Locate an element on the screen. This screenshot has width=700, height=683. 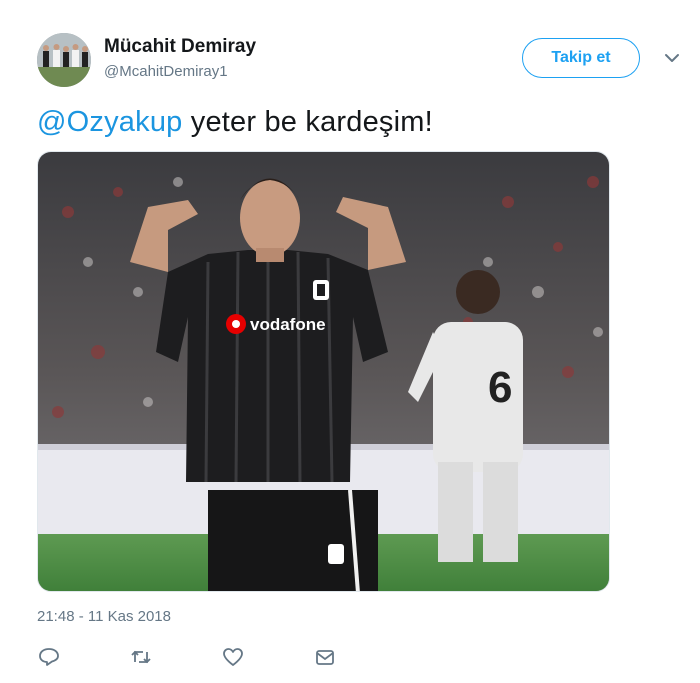
shirt-sponsor-text: vodafone is located at coordinates (288, 324).